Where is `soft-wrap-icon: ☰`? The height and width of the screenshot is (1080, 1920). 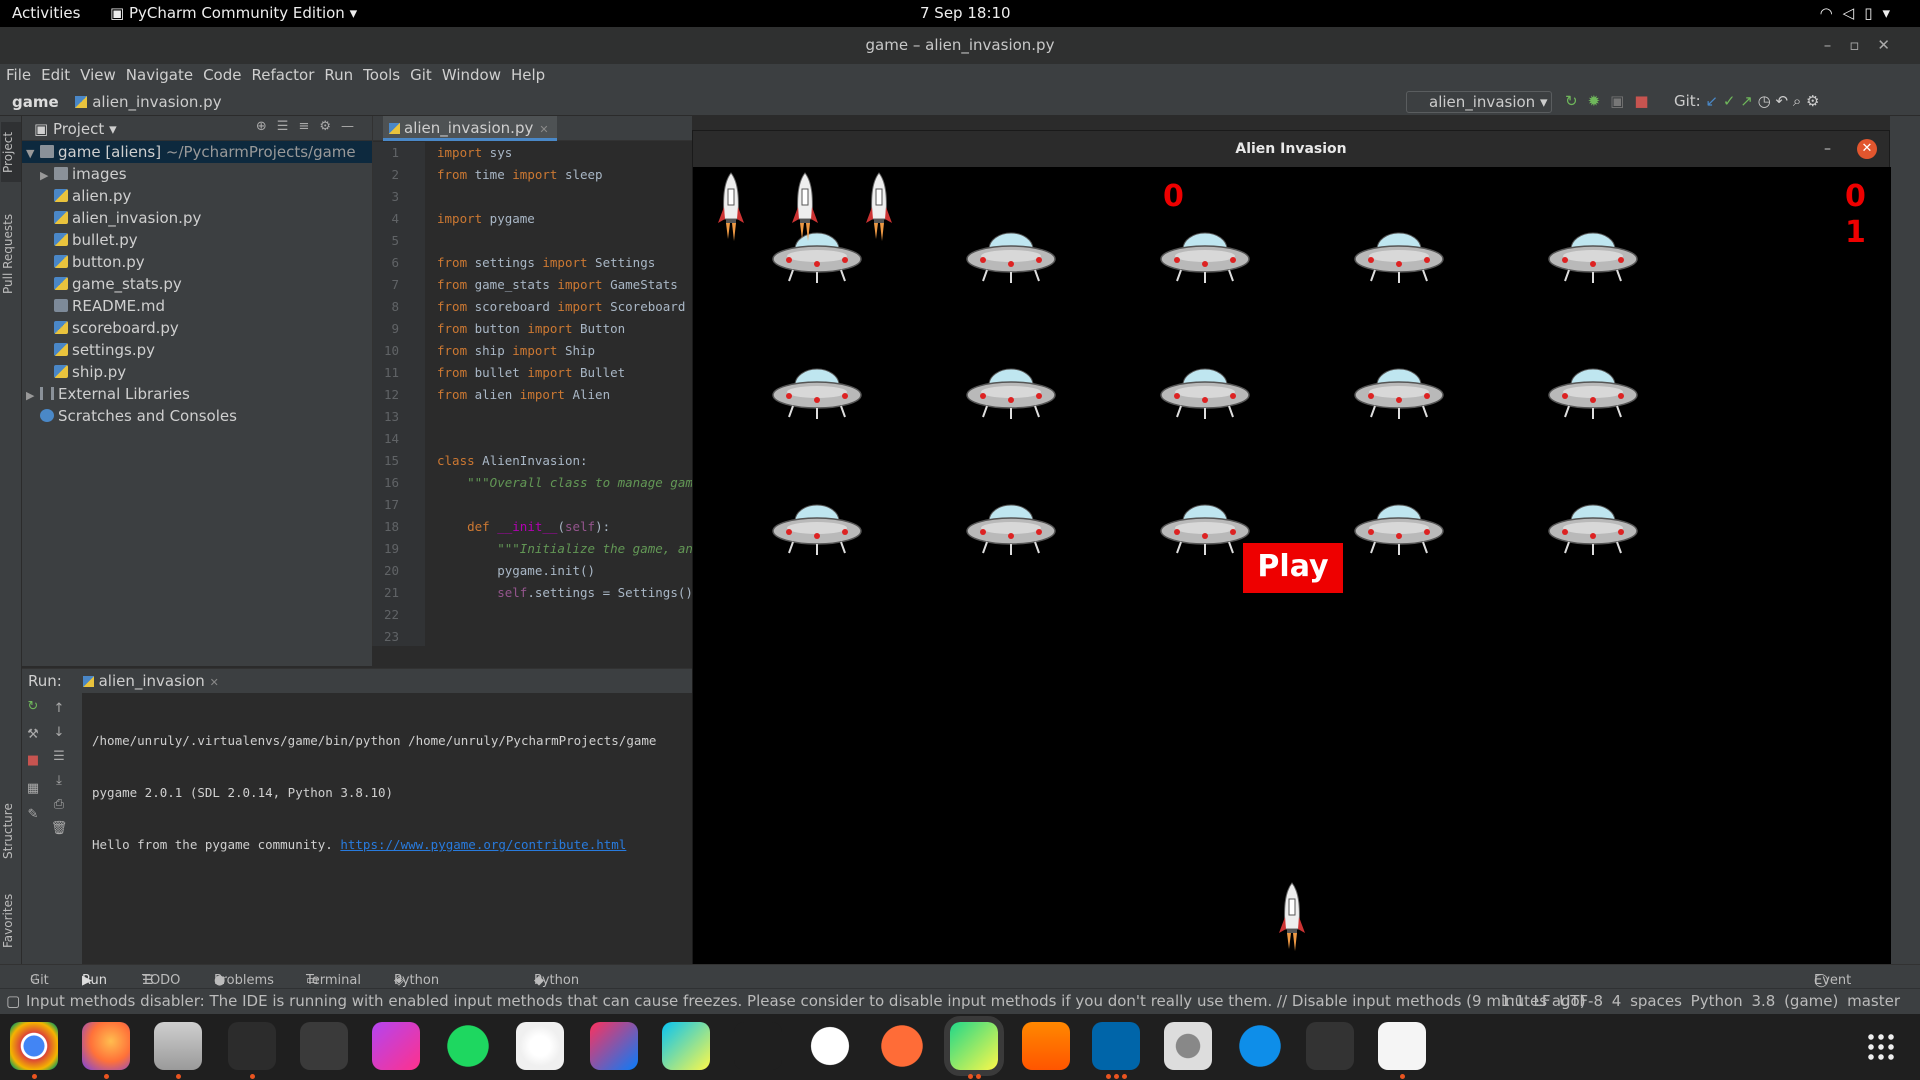 soft-wrap-icon: ☰ is located at coordinates (59, 756).